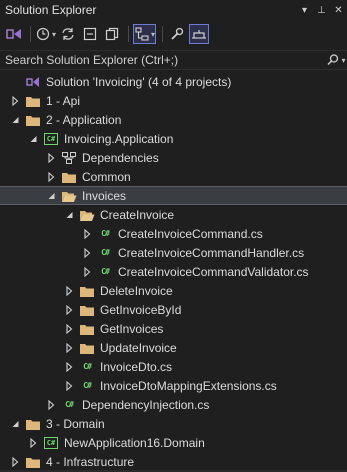 The height and width of the screenshot is (472, 347). What do you see at coordinates (188, 385) in the screenshot?
I see `tree-item-label: InvoiceDtoMappingExtensions.cs` at bounding box center [188, 385].